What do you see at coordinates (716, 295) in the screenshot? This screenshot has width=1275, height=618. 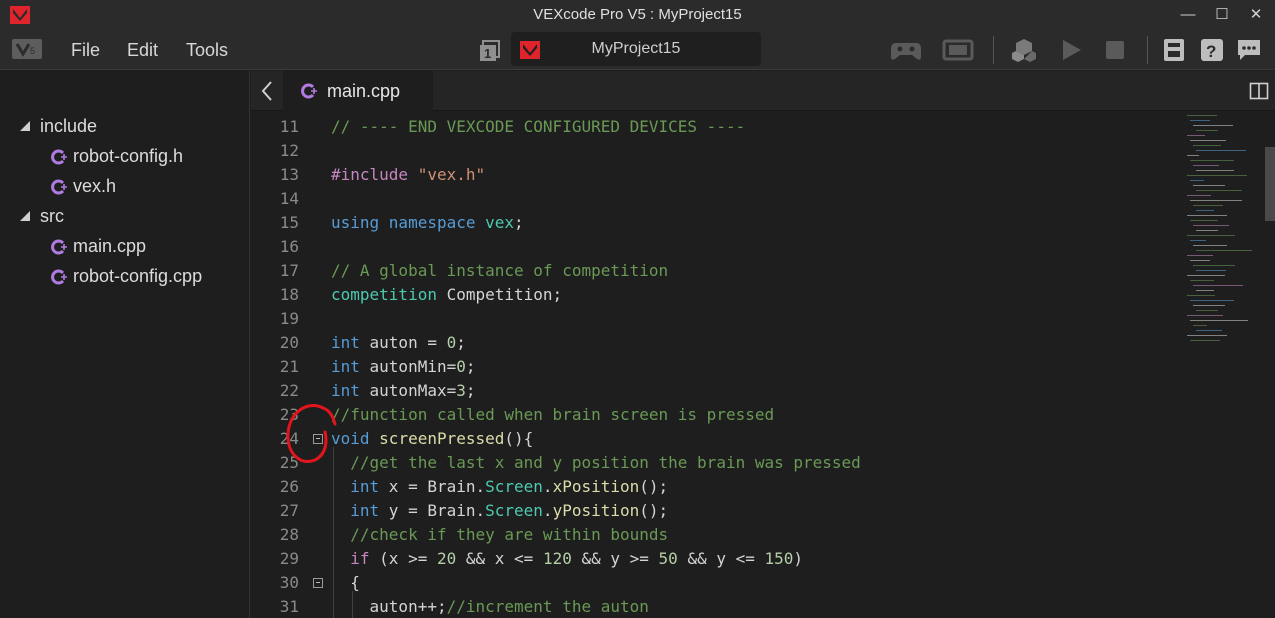 I see `code-line: 18 competition Competition;` at bounding box center [716, 295].